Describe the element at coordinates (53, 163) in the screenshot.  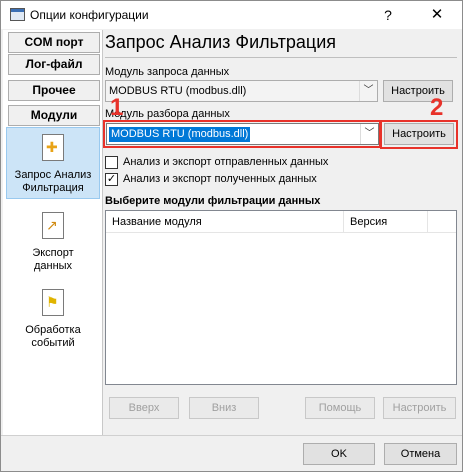
I see `sidebar-item-request-analysis: ✚ Запрос Анализ Фильтрация` at that location.